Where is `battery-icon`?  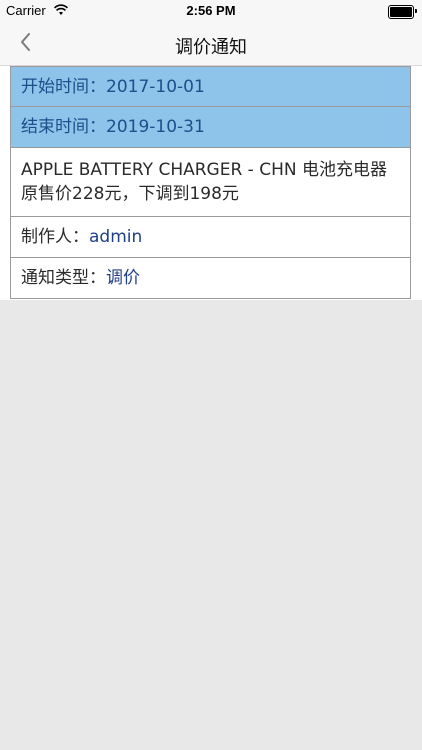 battery-icon is located at coordinates (402, 12).